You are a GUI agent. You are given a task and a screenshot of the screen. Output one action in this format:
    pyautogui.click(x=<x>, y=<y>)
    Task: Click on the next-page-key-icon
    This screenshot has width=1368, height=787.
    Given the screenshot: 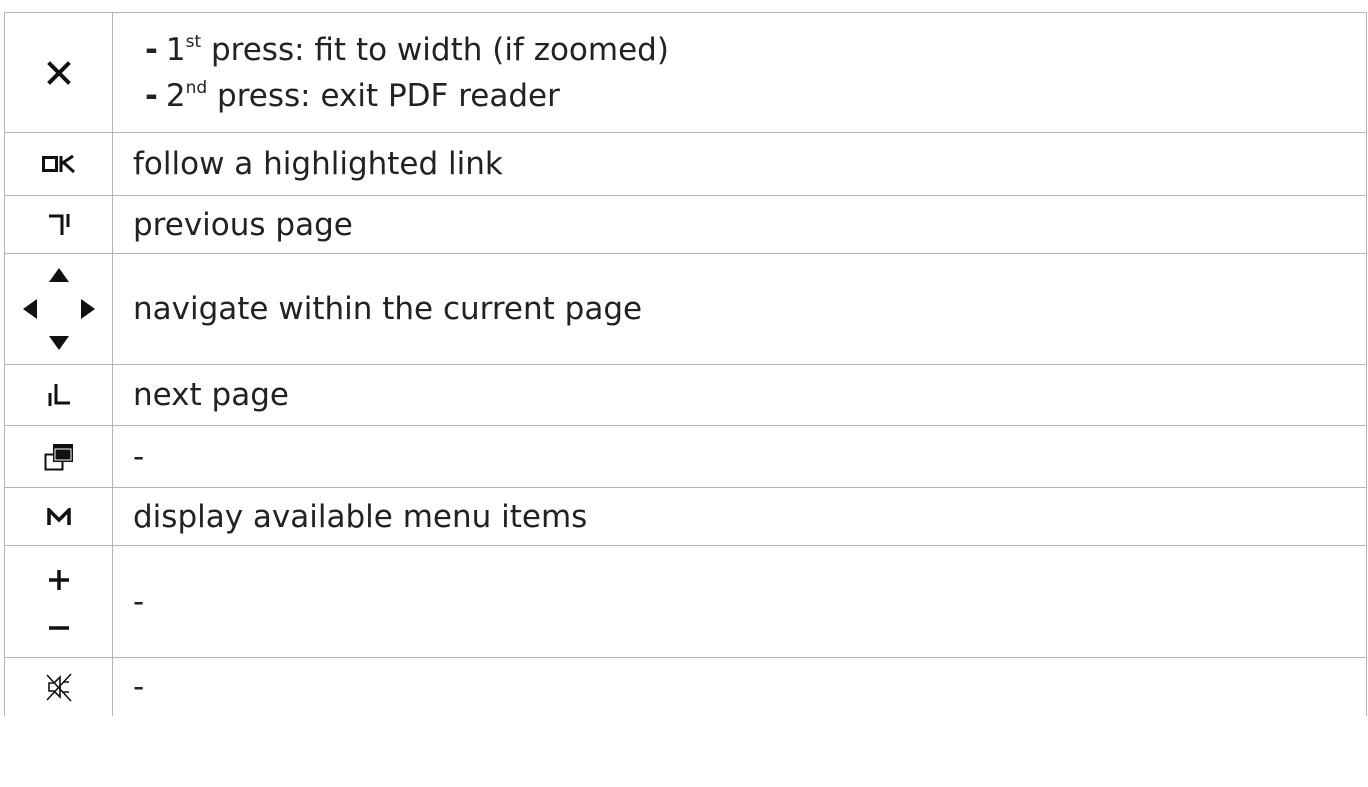 What is the action you would take?
    pyautogui.click(x=59, y=395)
    